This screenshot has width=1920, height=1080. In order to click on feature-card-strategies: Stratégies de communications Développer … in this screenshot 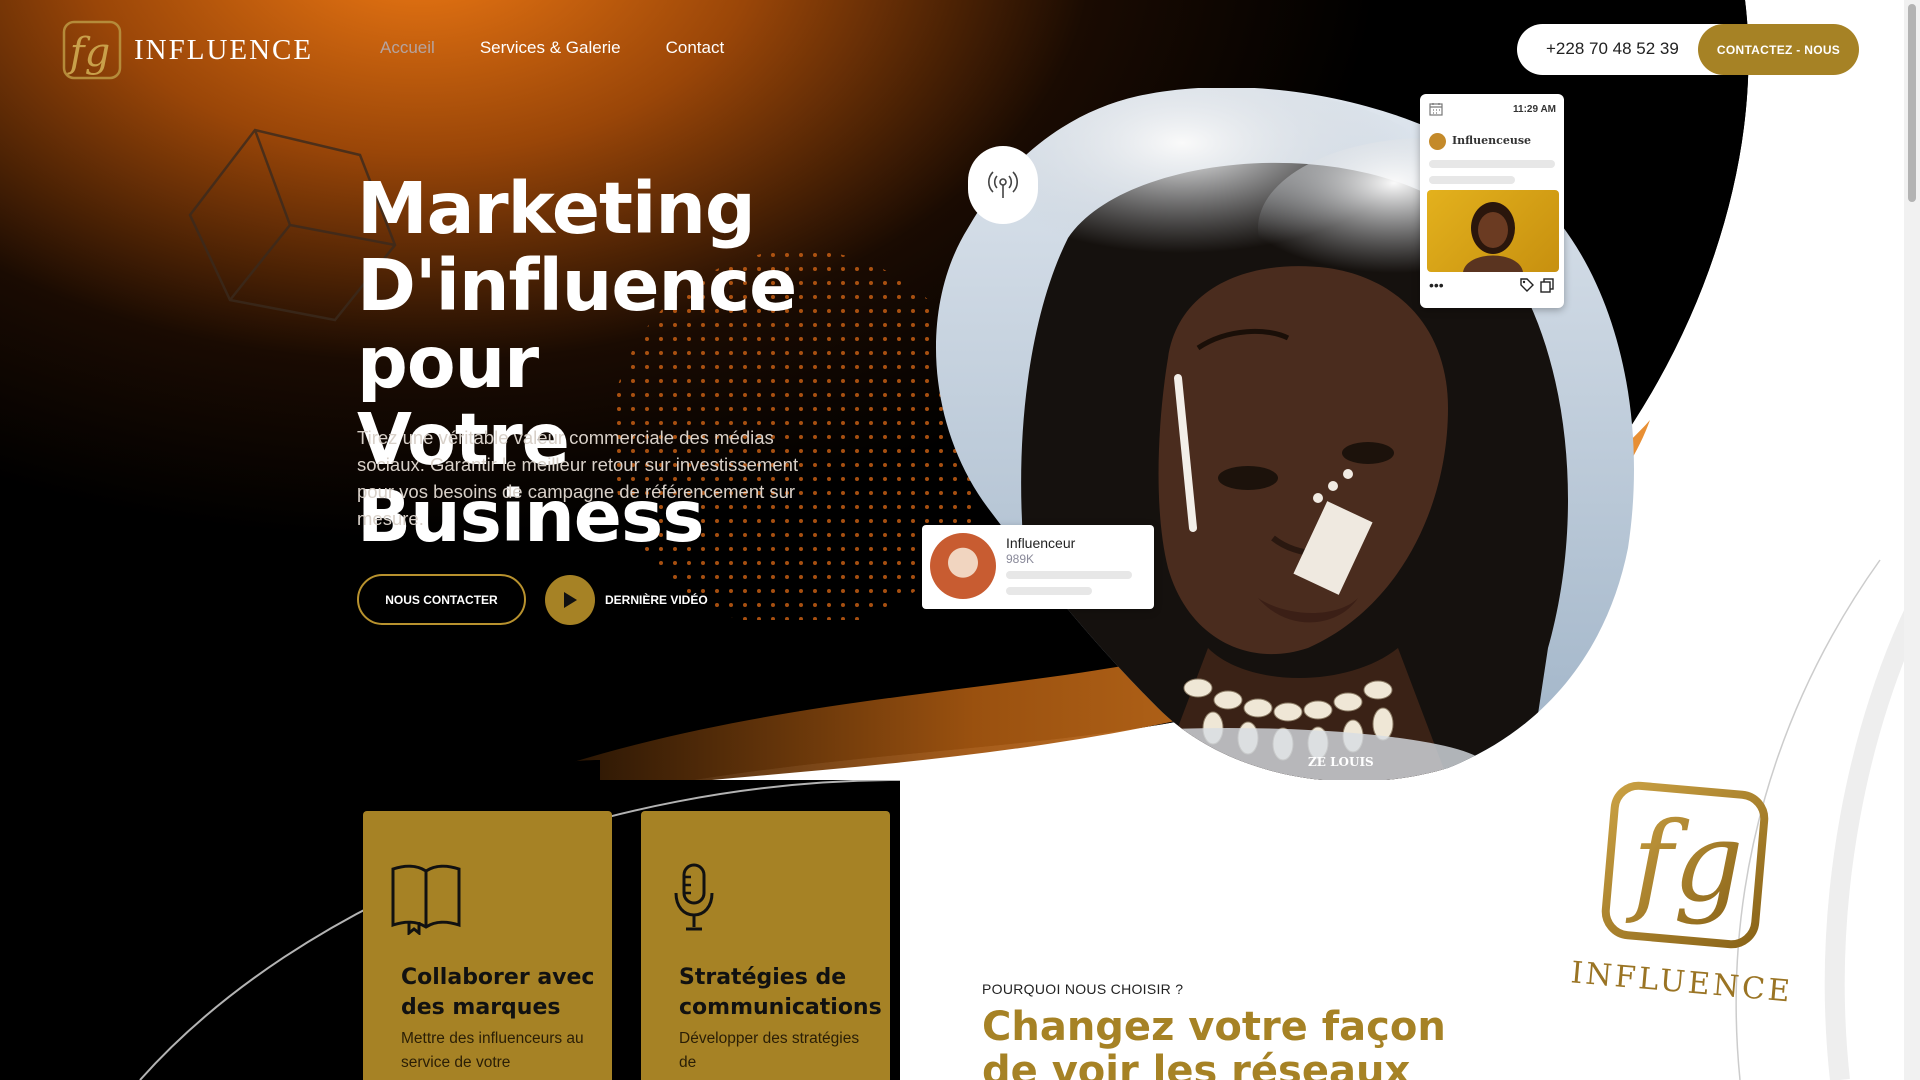, I will do `click(765, 945)`.